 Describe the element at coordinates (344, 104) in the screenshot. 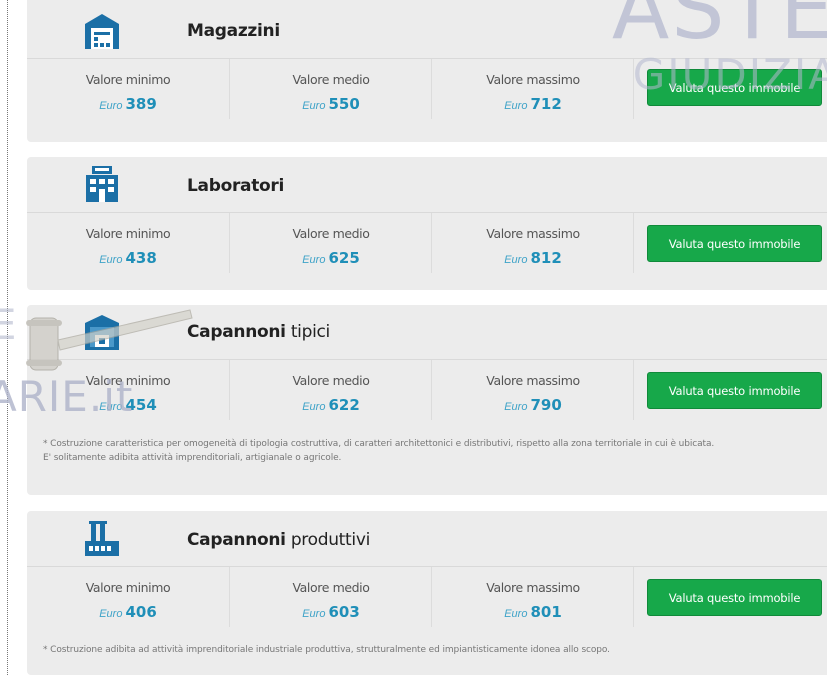

I see `value-number: 550` at that location.